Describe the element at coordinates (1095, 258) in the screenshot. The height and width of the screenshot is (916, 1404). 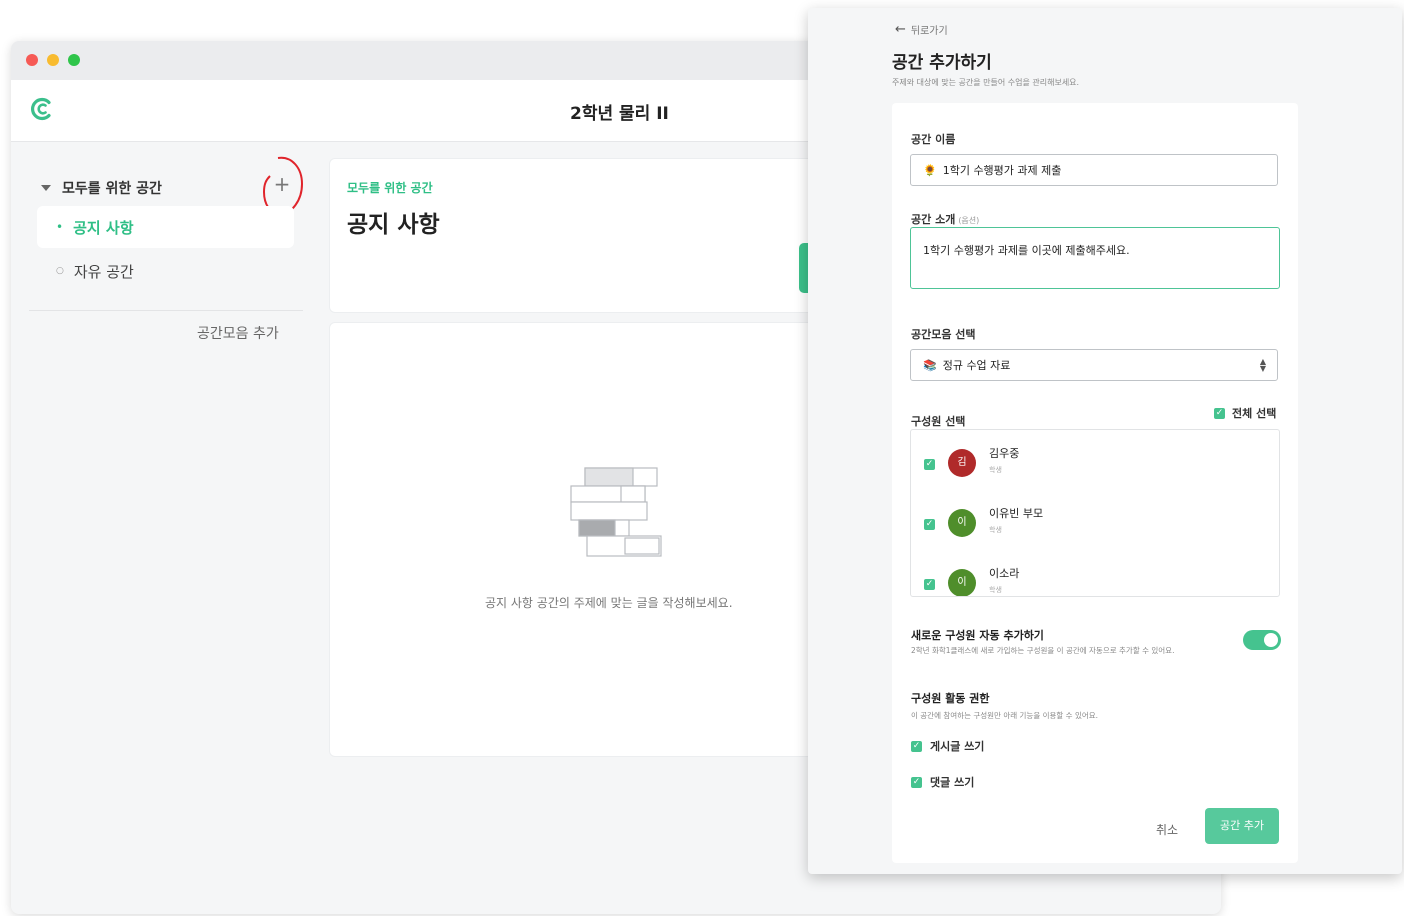
I see `space-intro-textarea: 1학기 수행평가 과제를 이곳에 제출해주세요.` at that location.